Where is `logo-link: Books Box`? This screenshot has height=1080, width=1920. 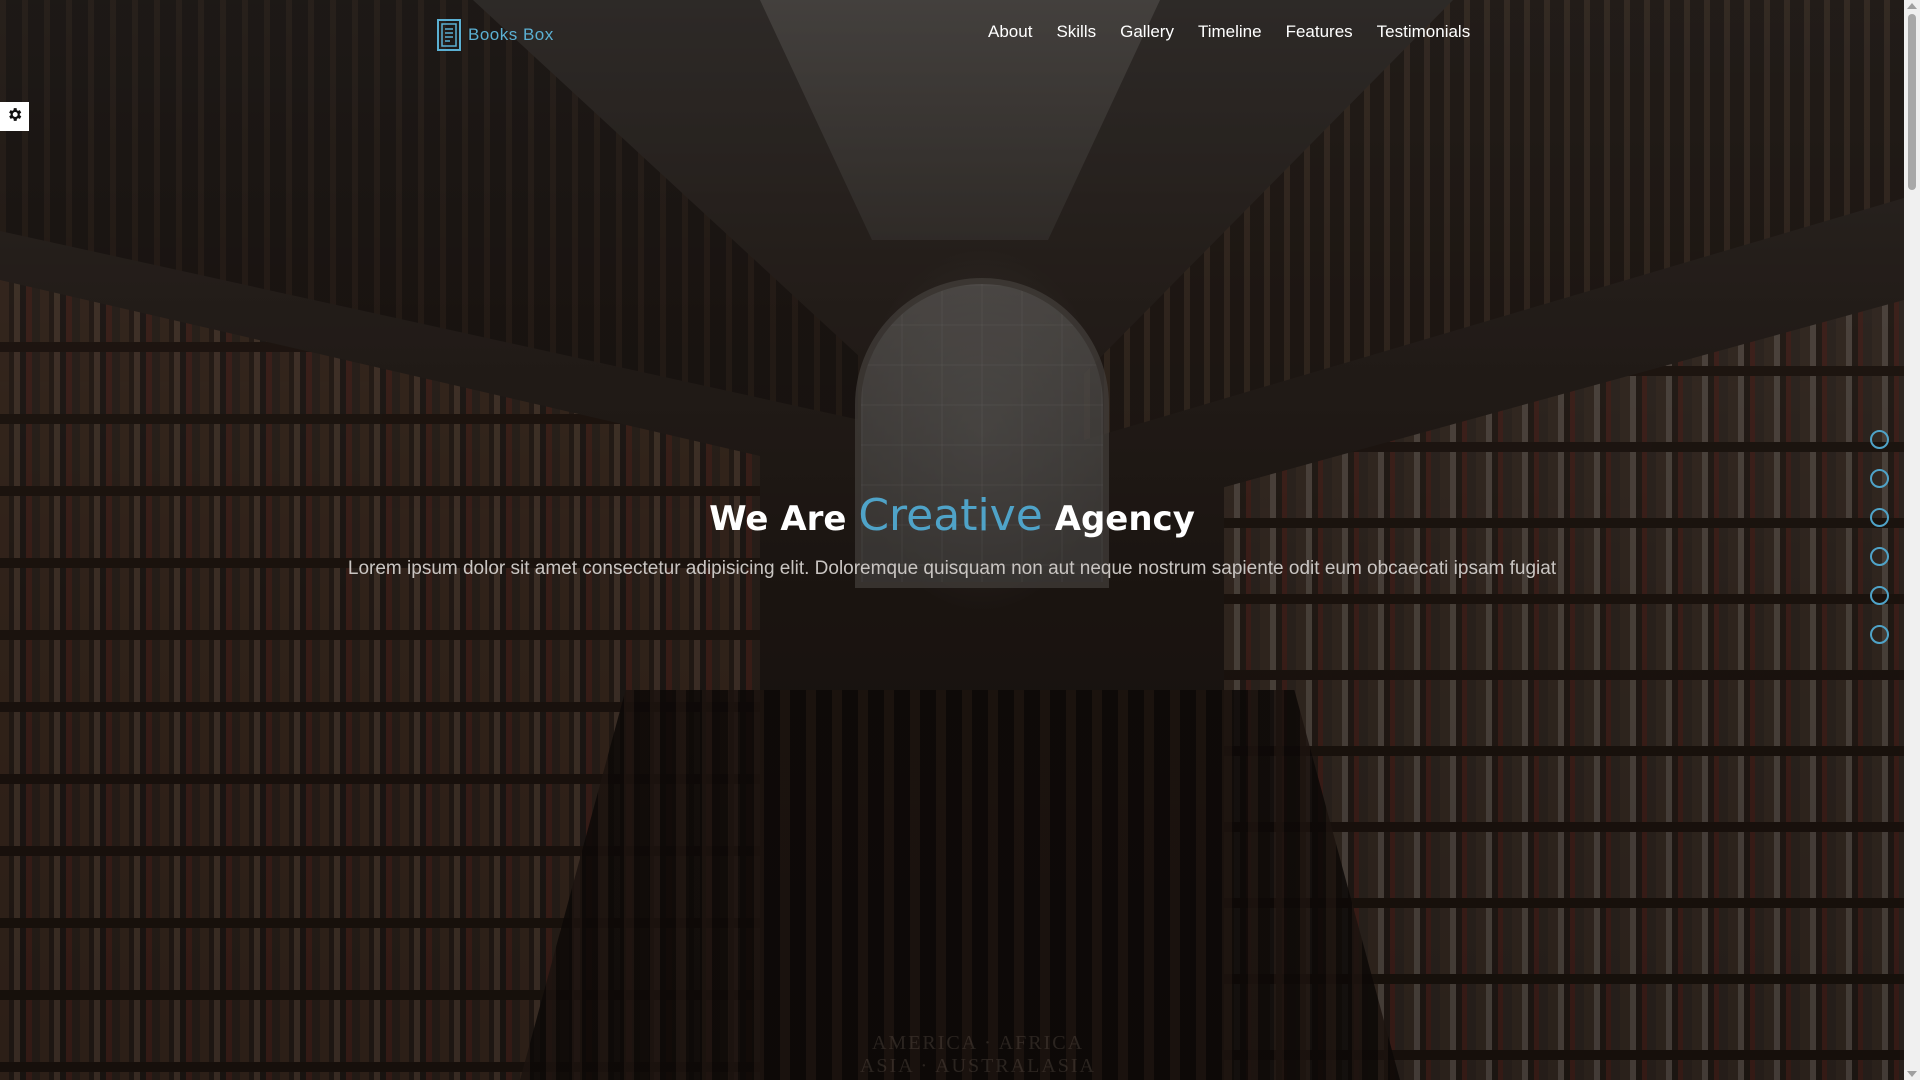
logo-link: Books Box is located at coordinates (495, 35).